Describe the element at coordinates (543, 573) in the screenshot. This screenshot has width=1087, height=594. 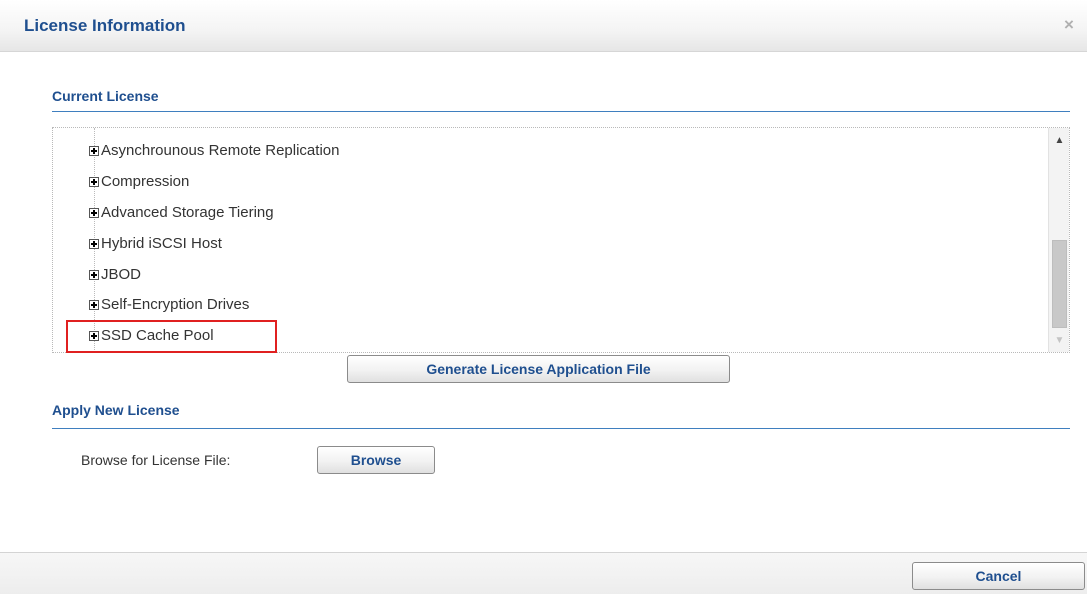
I see `dialog-footer: Cancel` at that location.